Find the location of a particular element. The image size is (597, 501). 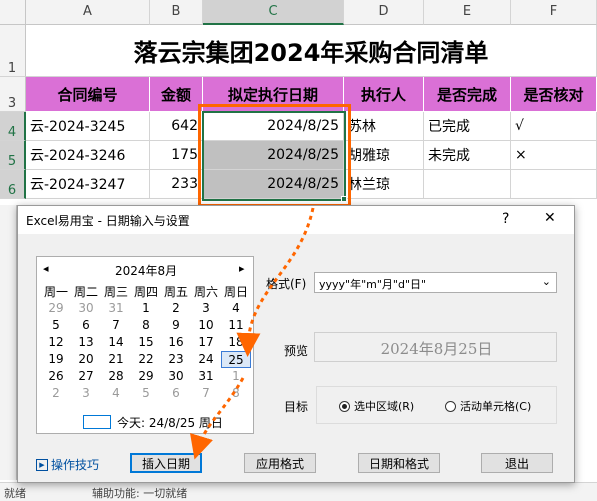

arrow-to-calendar is located at coordinates (275, 282).